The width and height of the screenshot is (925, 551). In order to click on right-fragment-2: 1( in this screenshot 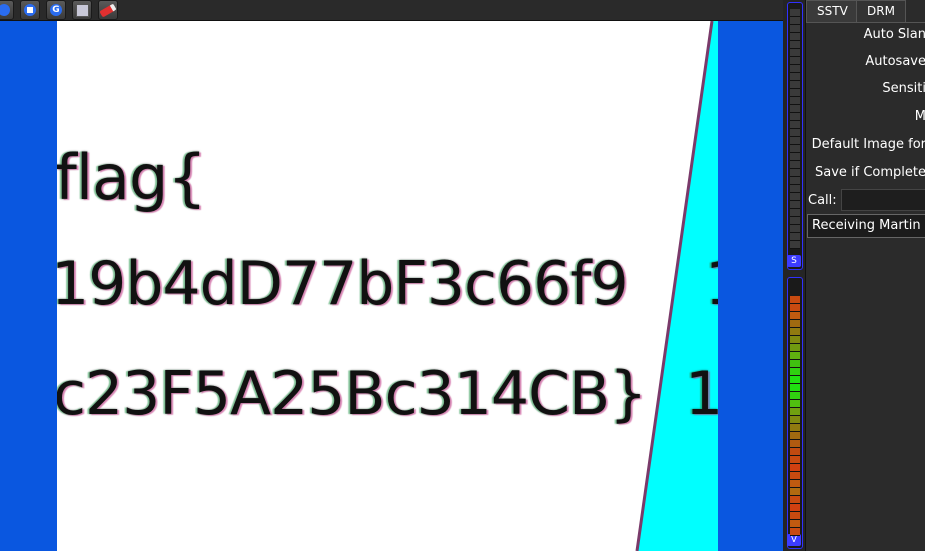, I will do `click(701, 394)`.